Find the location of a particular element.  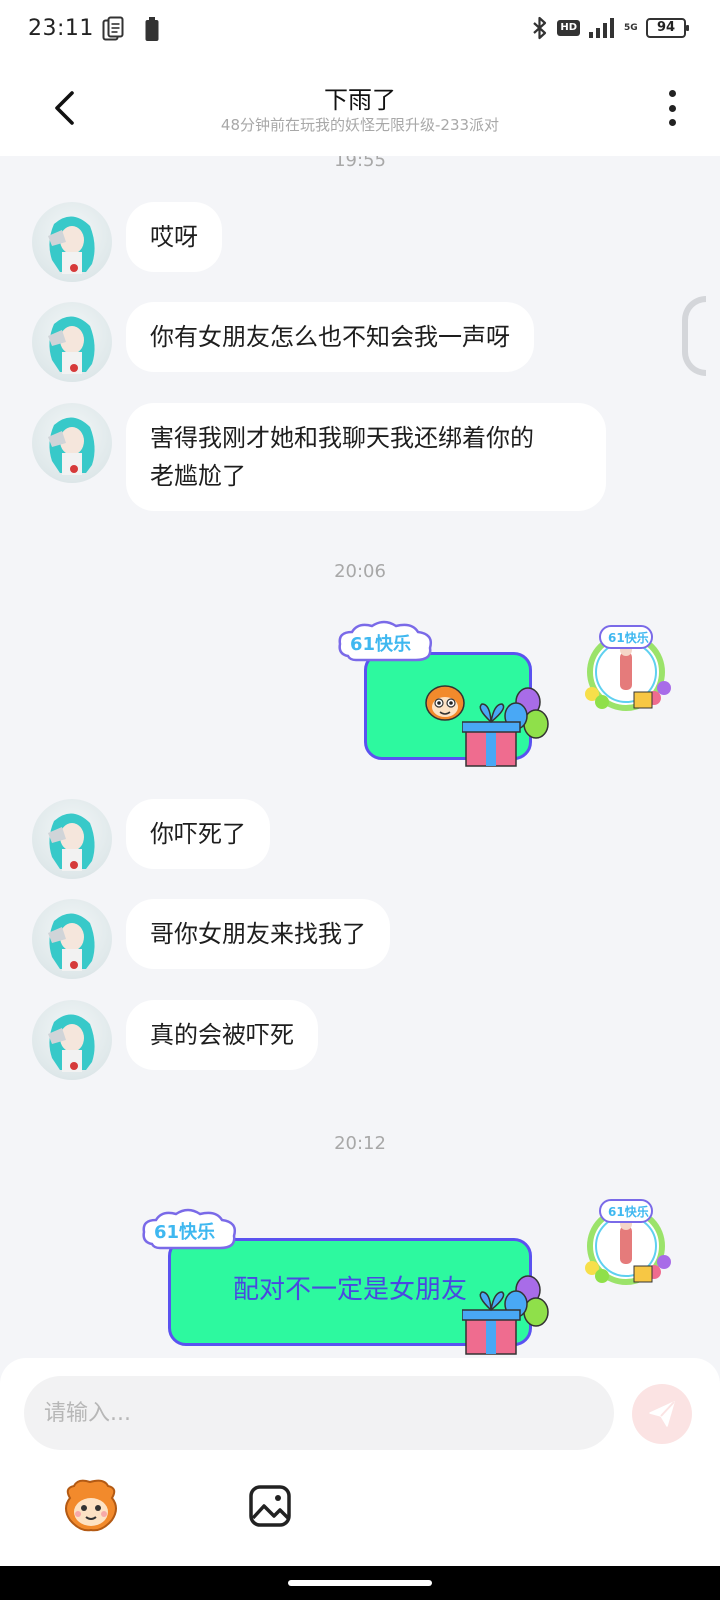

more-button is located at coordinates (672, 108).